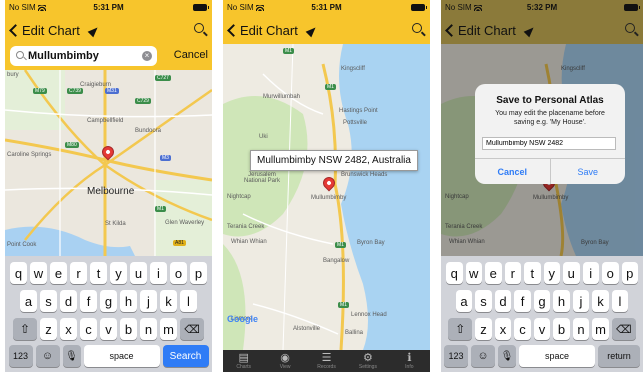 This screenshot has height=372, width=643. I want to click on tab-charts: ▤ Charts, so click(243, 361).